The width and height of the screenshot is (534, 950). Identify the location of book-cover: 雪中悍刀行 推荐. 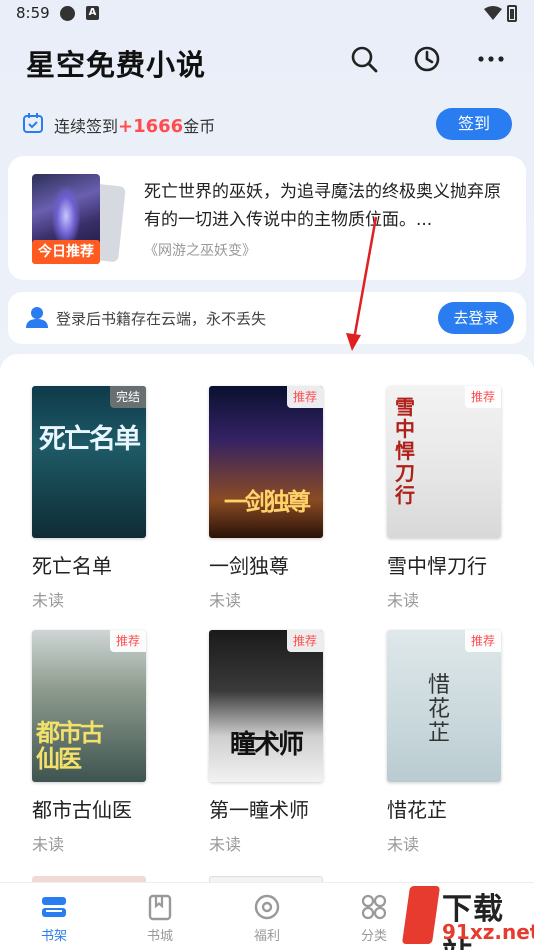
(444, 462).